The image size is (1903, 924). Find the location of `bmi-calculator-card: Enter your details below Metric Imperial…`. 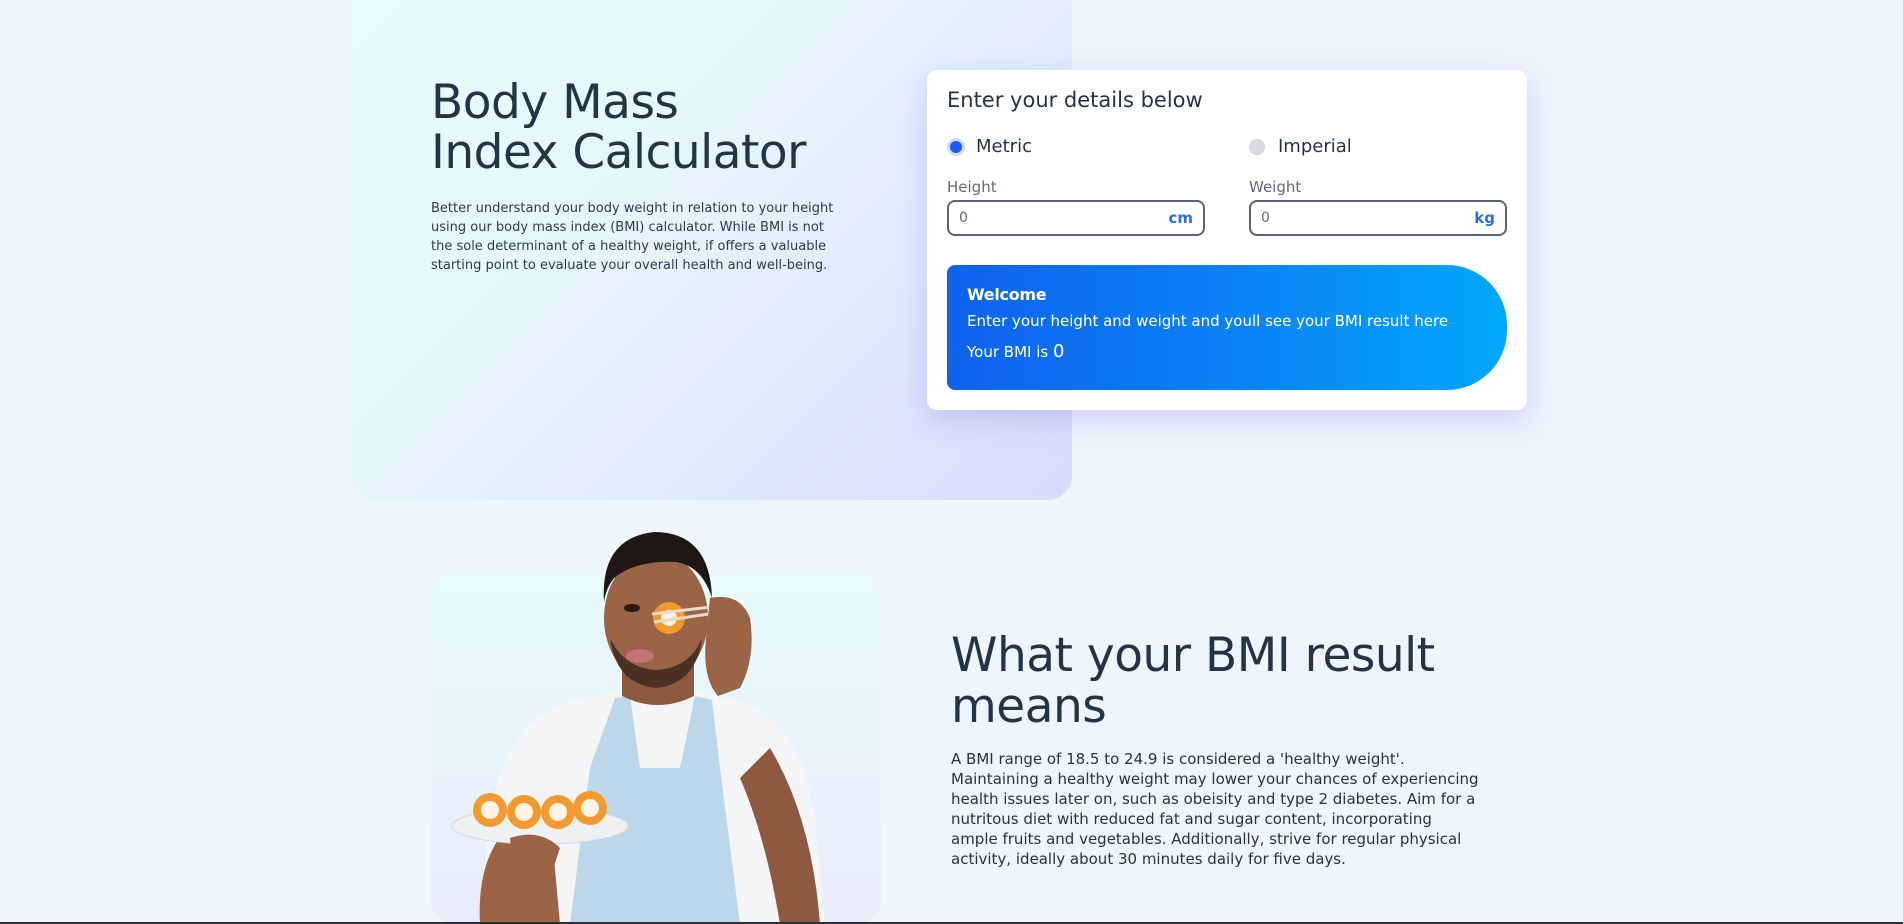

bmi-calculator-card: Enter your details below Metric Imperial… is located at coordinates (1227, 240).